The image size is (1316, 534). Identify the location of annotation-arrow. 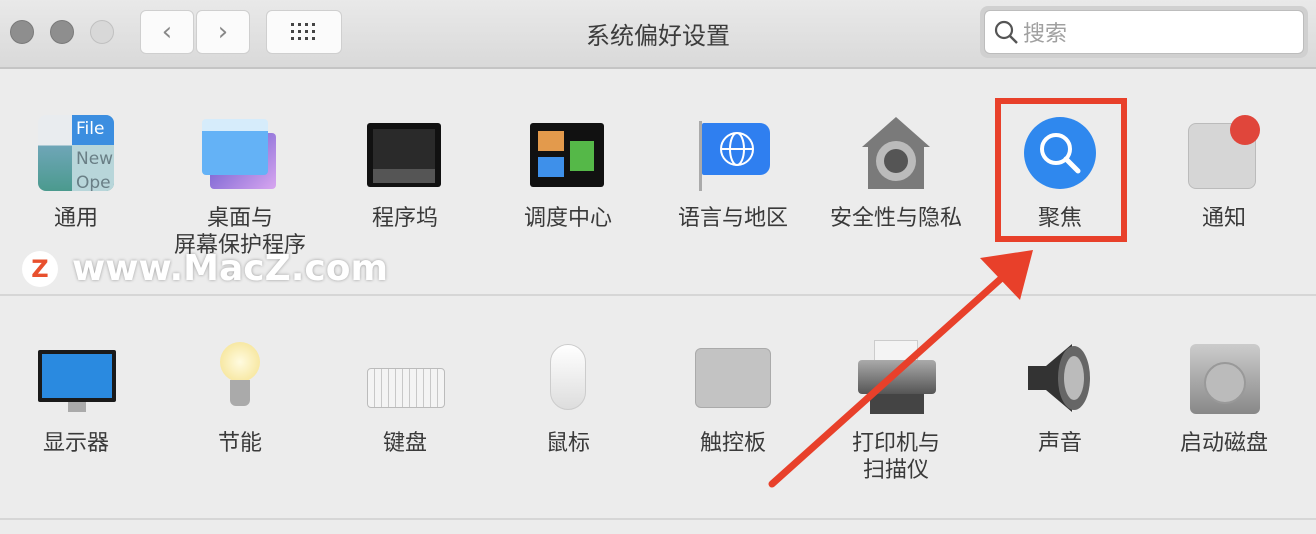
(900, 369).